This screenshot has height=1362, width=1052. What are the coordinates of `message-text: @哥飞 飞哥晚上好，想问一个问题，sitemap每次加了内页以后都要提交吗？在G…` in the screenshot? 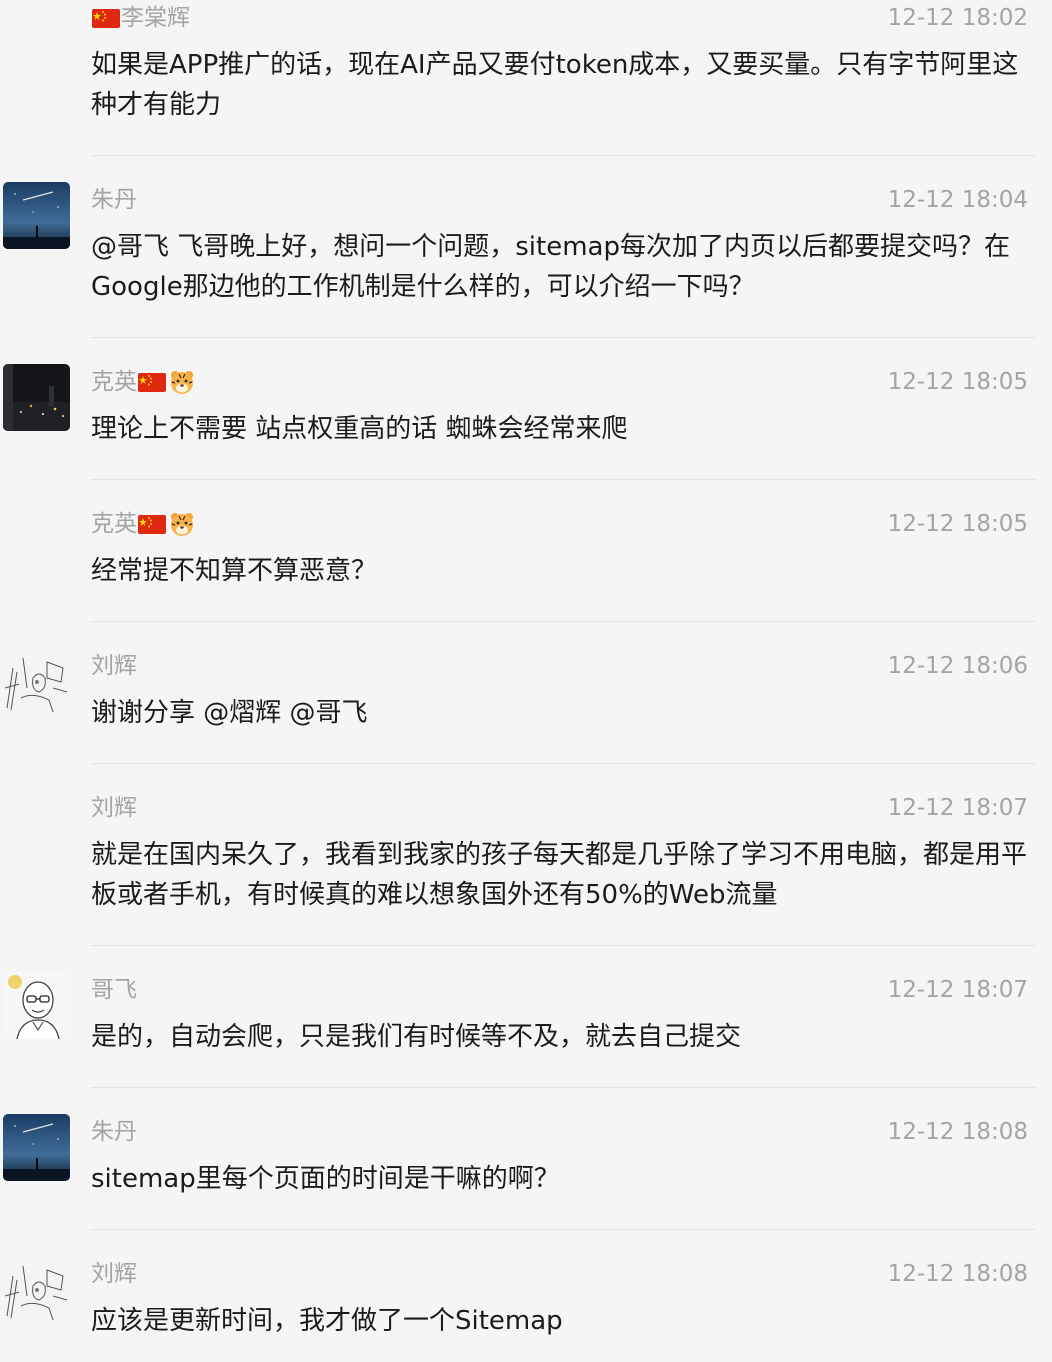 It's located at (550, 267).